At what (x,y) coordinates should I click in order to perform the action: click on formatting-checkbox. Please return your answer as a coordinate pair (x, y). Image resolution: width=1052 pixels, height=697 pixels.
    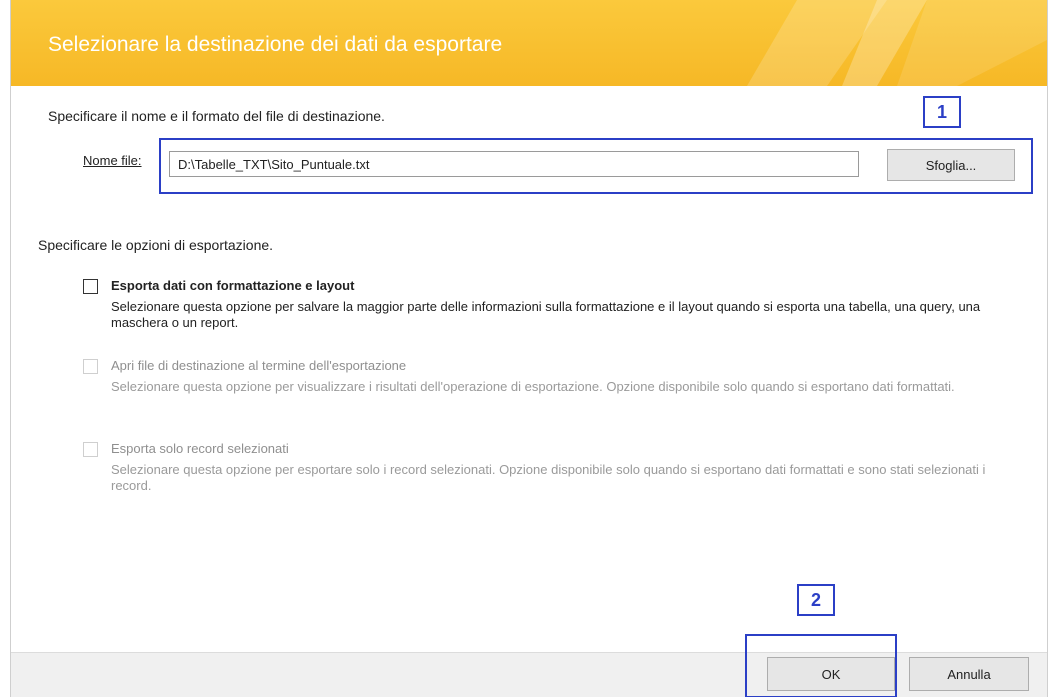
    Looking at the image, I should click on (90, 286).